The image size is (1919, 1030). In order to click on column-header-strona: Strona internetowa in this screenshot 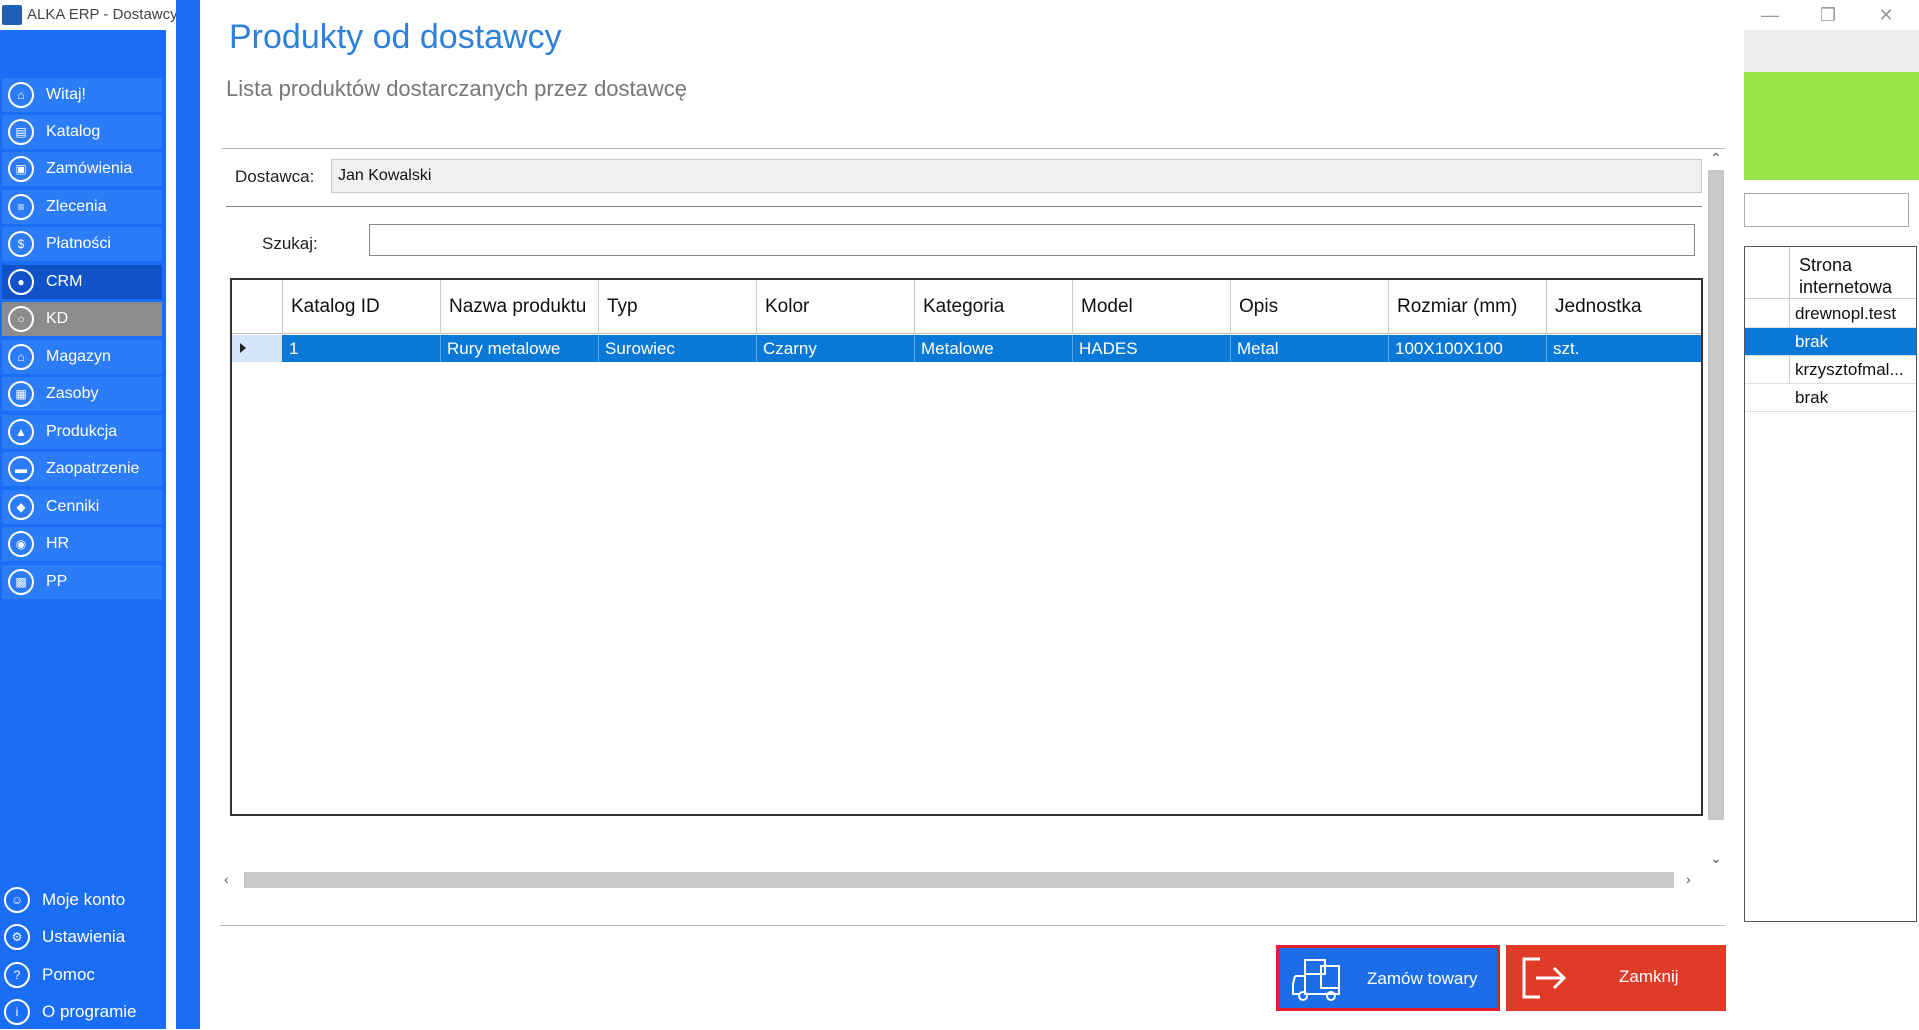, I will do `click(1846, 276)`.